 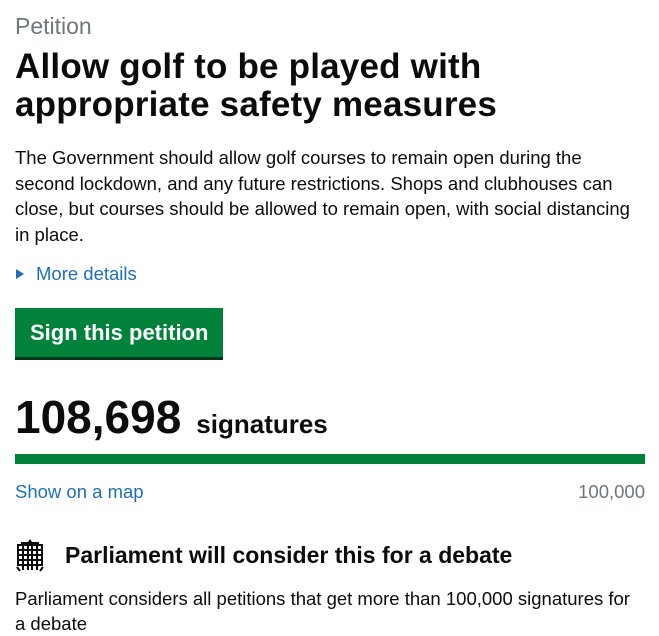 What do you see at coordinates (30, 555) in the screenshot?
I see `portcullis-icon` at bounding box center [30, 555].